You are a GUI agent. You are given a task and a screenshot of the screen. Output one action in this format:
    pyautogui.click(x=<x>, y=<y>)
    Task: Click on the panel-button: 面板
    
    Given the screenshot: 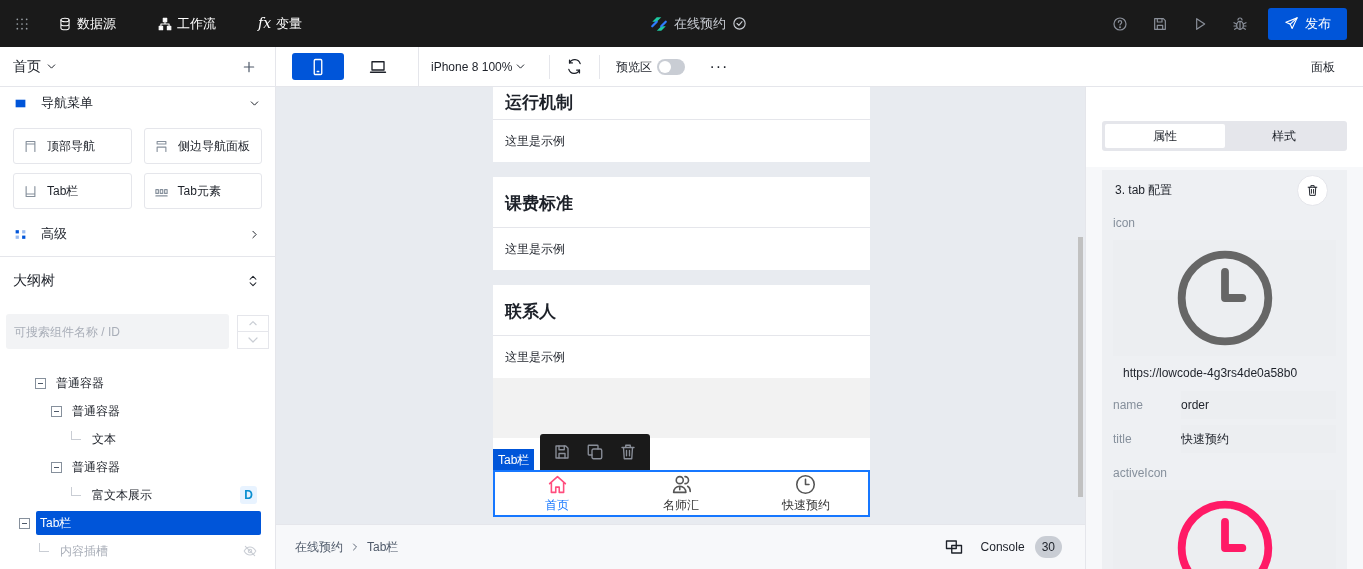 What is the action you would take?
    pyautogui.click(x=1323, y=66)
    